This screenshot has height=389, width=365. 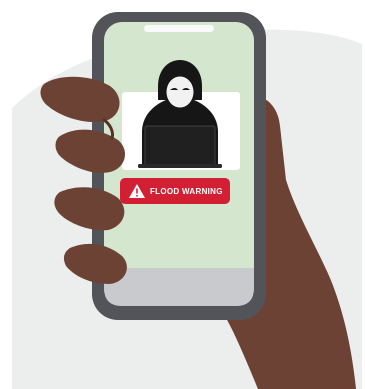 I want to click on laptop-base, so click(x=180, y=166).